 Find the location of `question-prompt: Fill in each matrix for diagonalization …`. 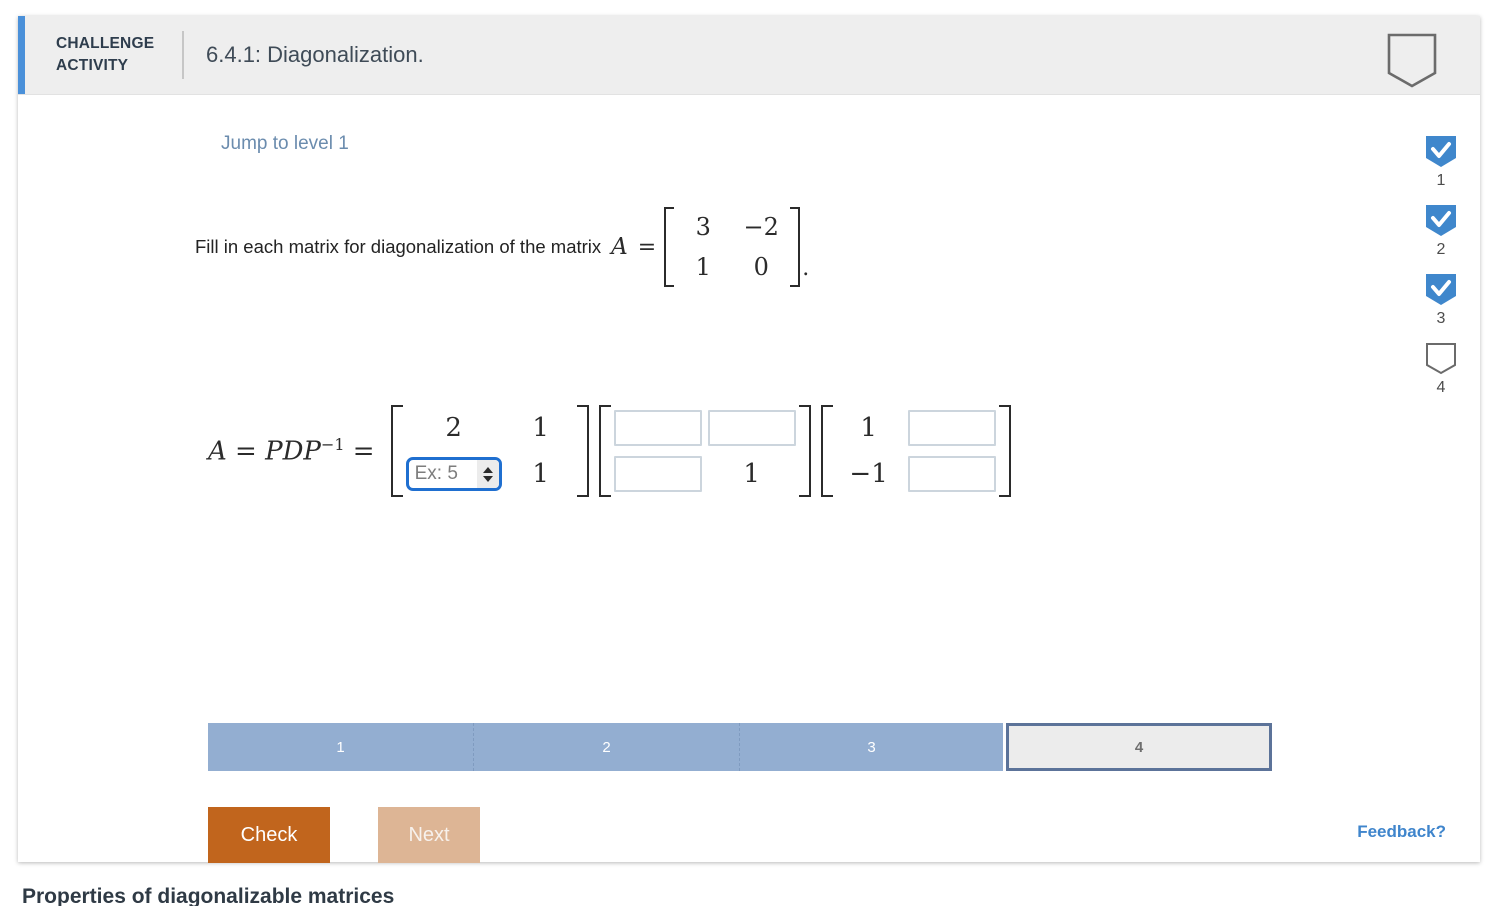

question-prompt: Fill in each matrix for diagonalization … is located at coordinates (502, 247).